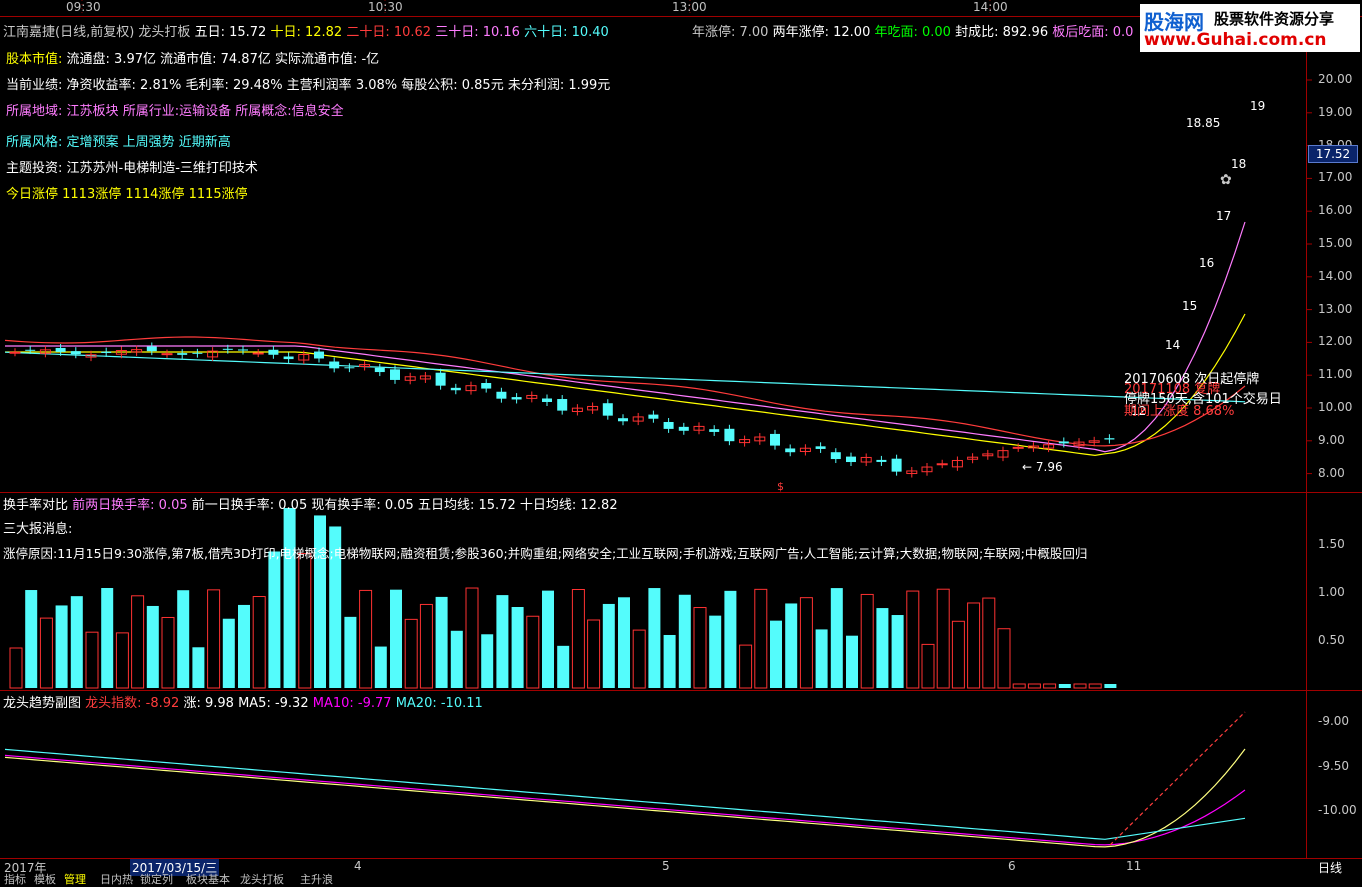 Image resolution: width=1362 pixels, height=887 pixels. I want to click on s-marker: $, so click(780, 486).